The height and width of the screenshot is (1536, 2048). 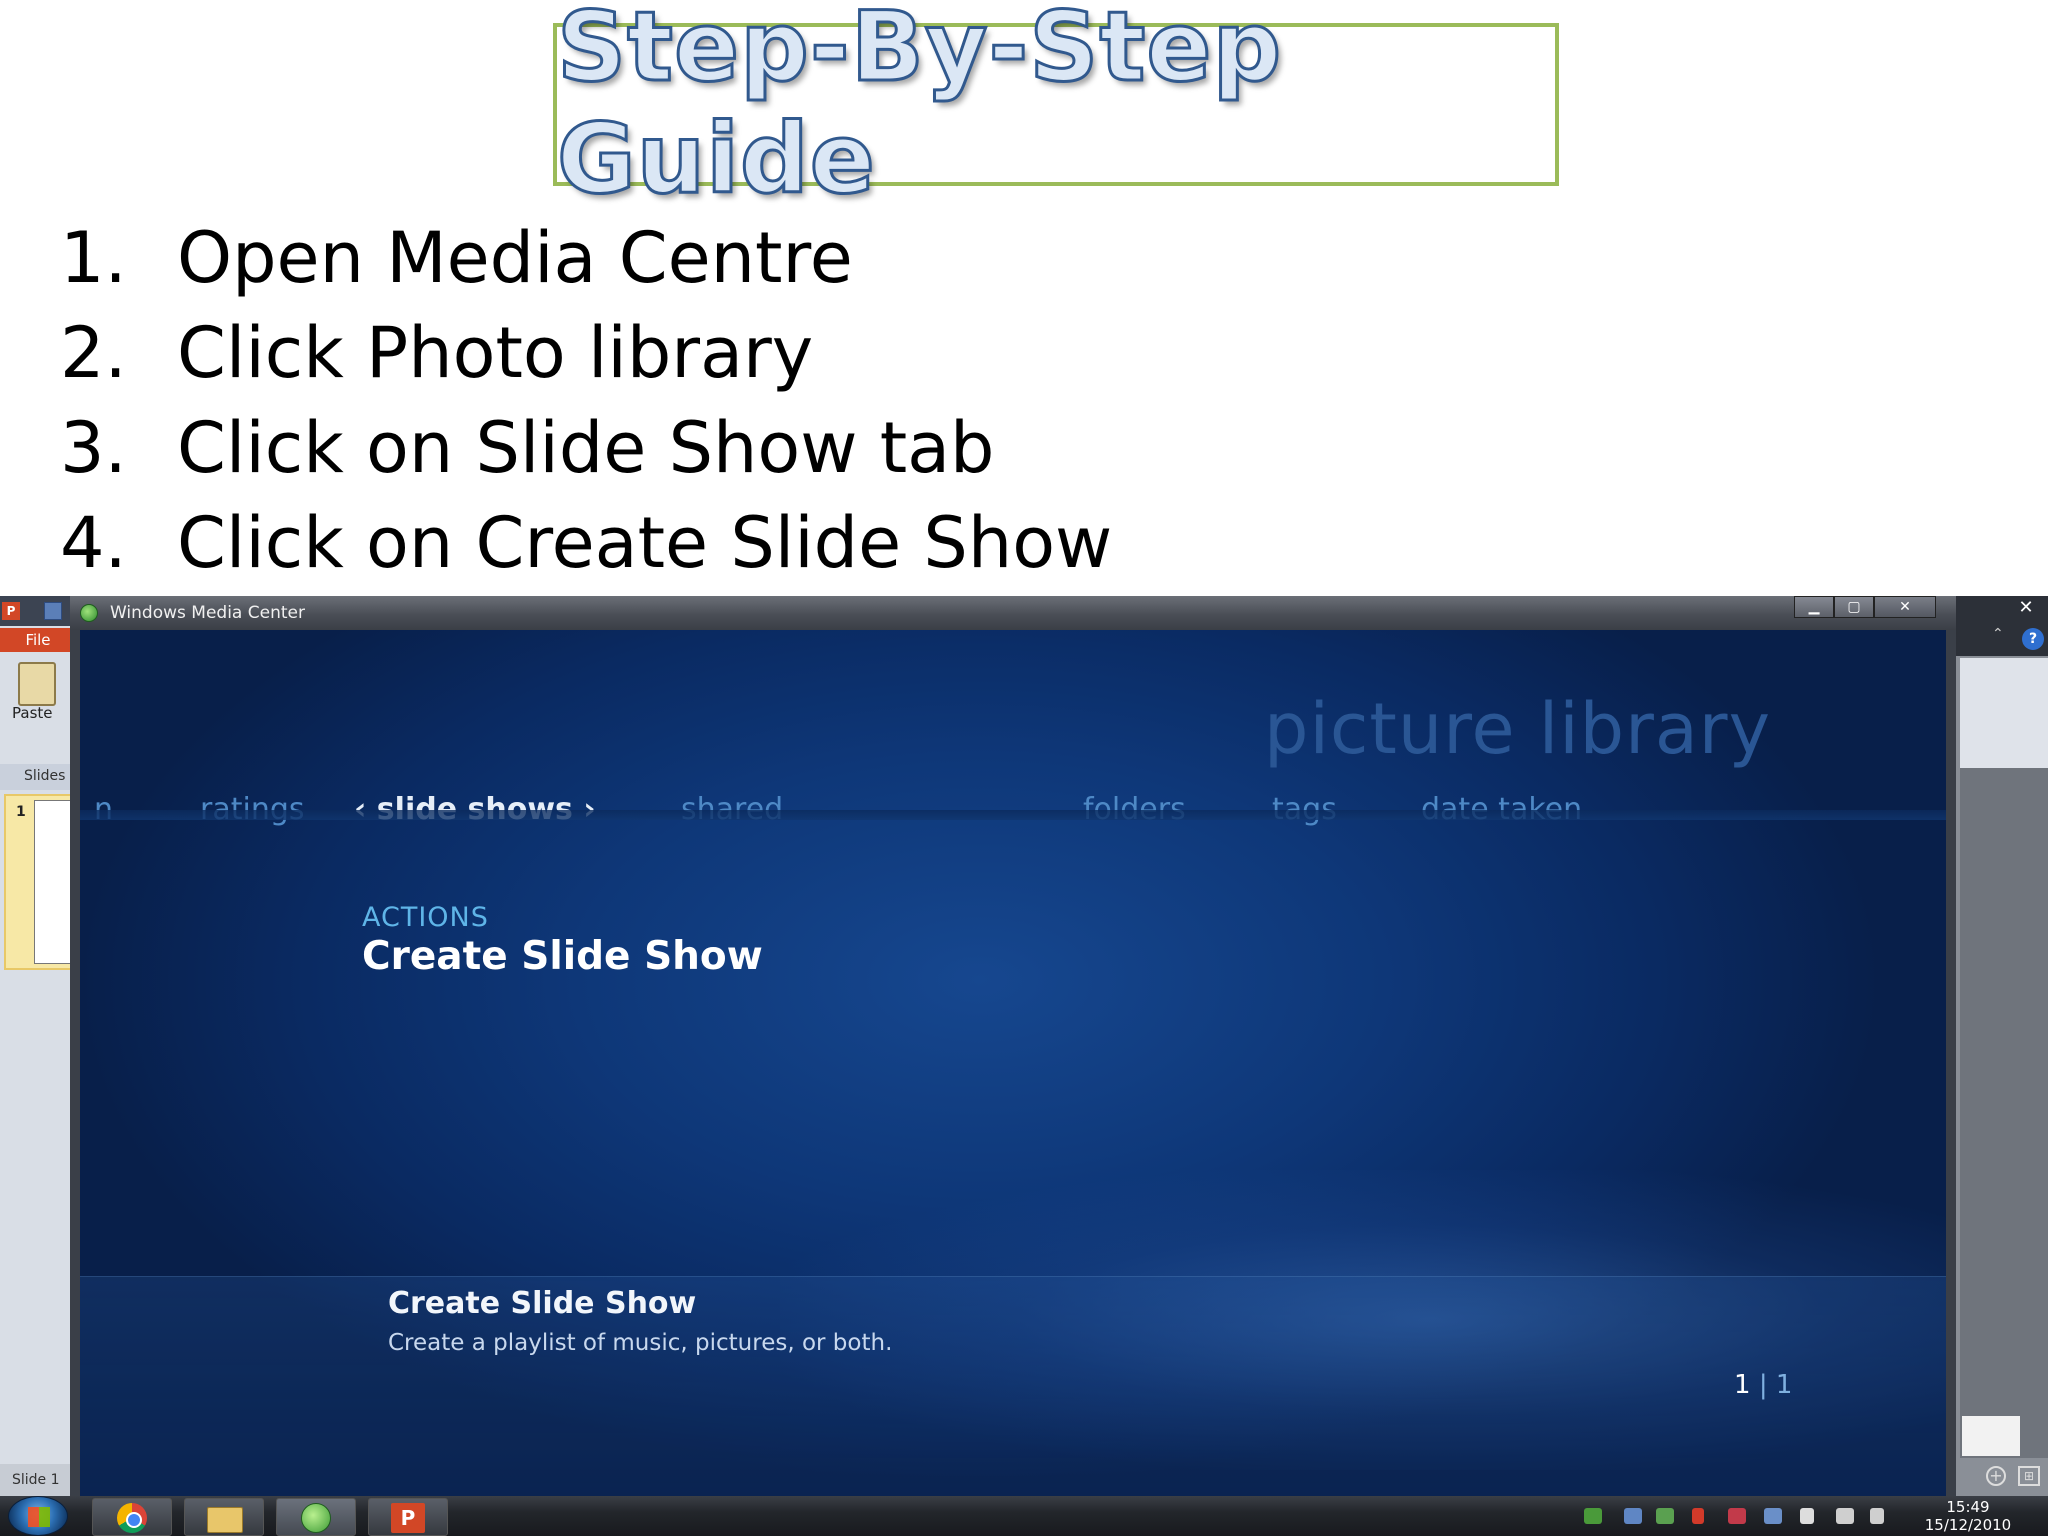 What do you see at coordinates (225, 1520) in the screenshot?
I see `folder-icon` at bounding box center [225, 1520].